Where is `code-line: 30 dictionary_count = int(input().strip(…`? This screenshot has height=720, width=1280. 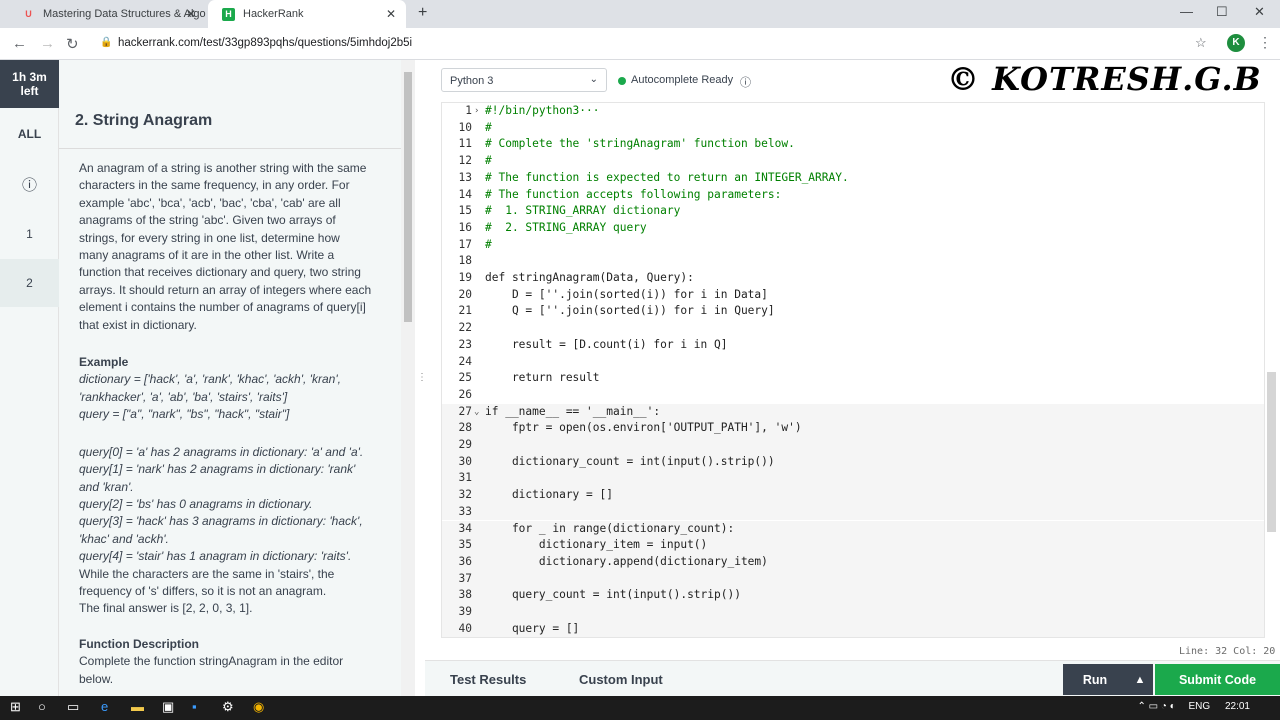
code-line: 30 dictionary_count = int(input().strip(… is located at coordinates (853, 462).